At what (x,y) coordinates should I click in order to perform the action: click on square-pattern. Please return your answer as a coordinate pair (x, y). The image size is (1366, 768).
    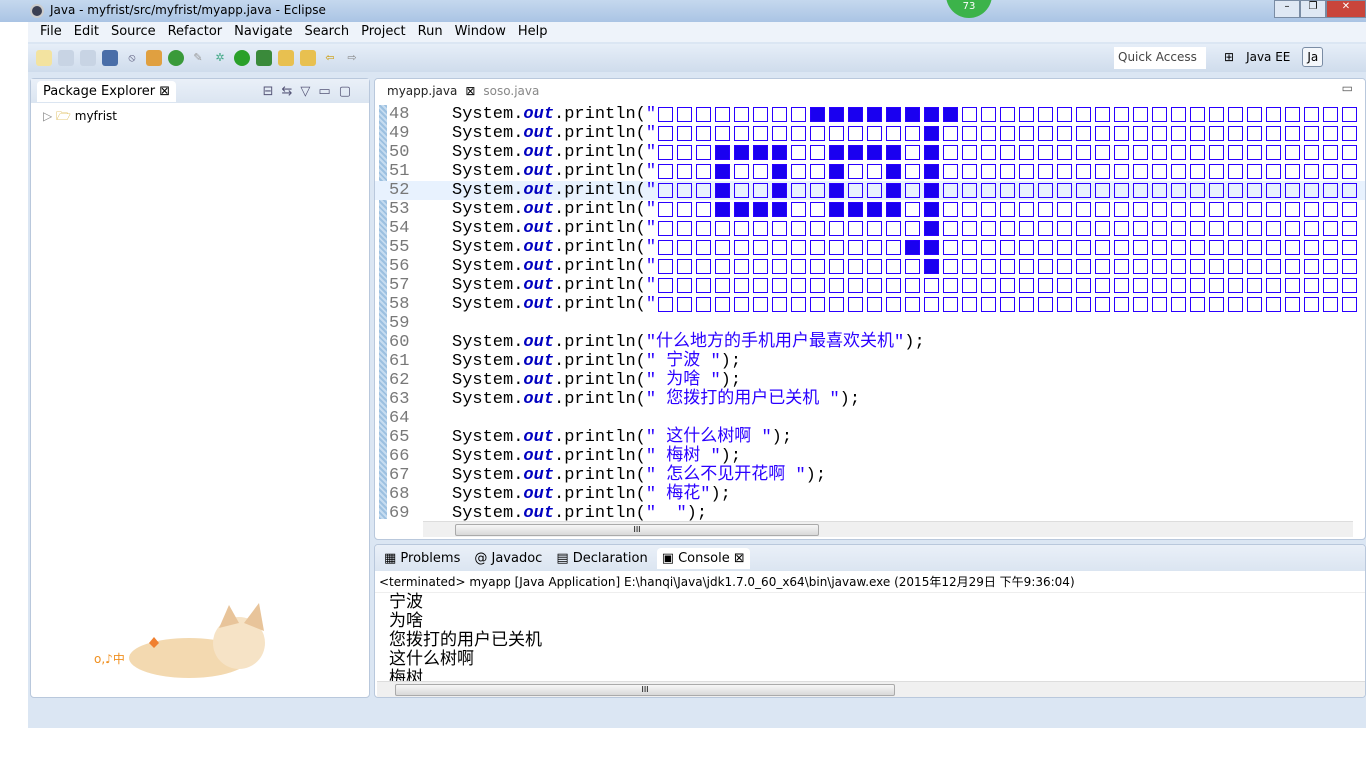
    Looking at the image, I should click on (1007, 133).